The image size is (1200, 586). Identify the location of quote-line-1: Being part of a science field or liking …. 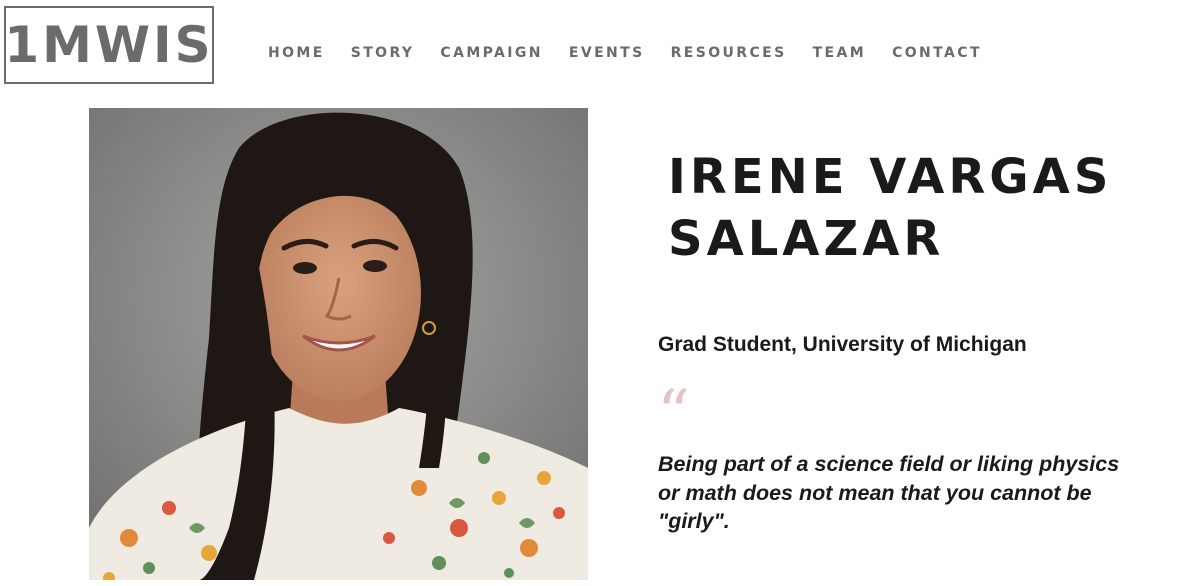
(889, 464).